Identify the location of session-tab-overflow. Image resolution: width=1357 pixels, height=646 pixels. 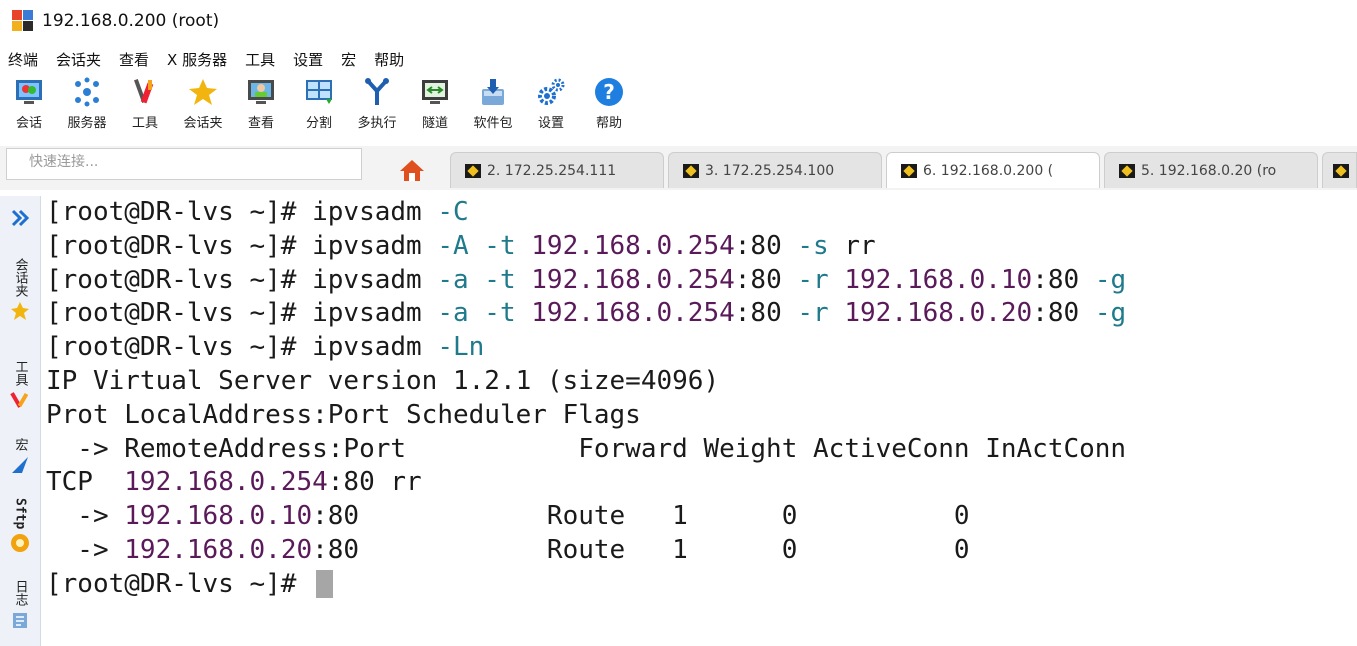
(1339, 170).